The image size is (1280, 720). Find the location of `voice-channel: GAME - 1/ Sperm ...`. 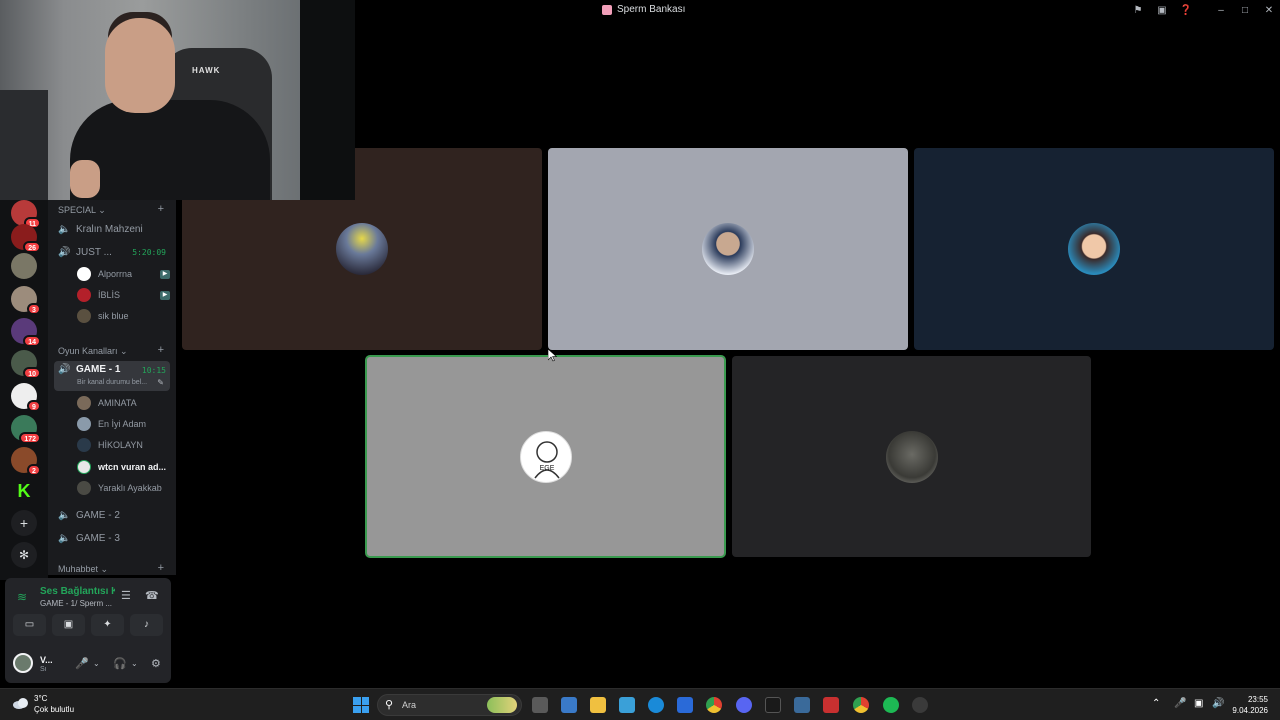

voice-channel: GAME - 1/ Sperm ... is located at coordinates (76, 603).